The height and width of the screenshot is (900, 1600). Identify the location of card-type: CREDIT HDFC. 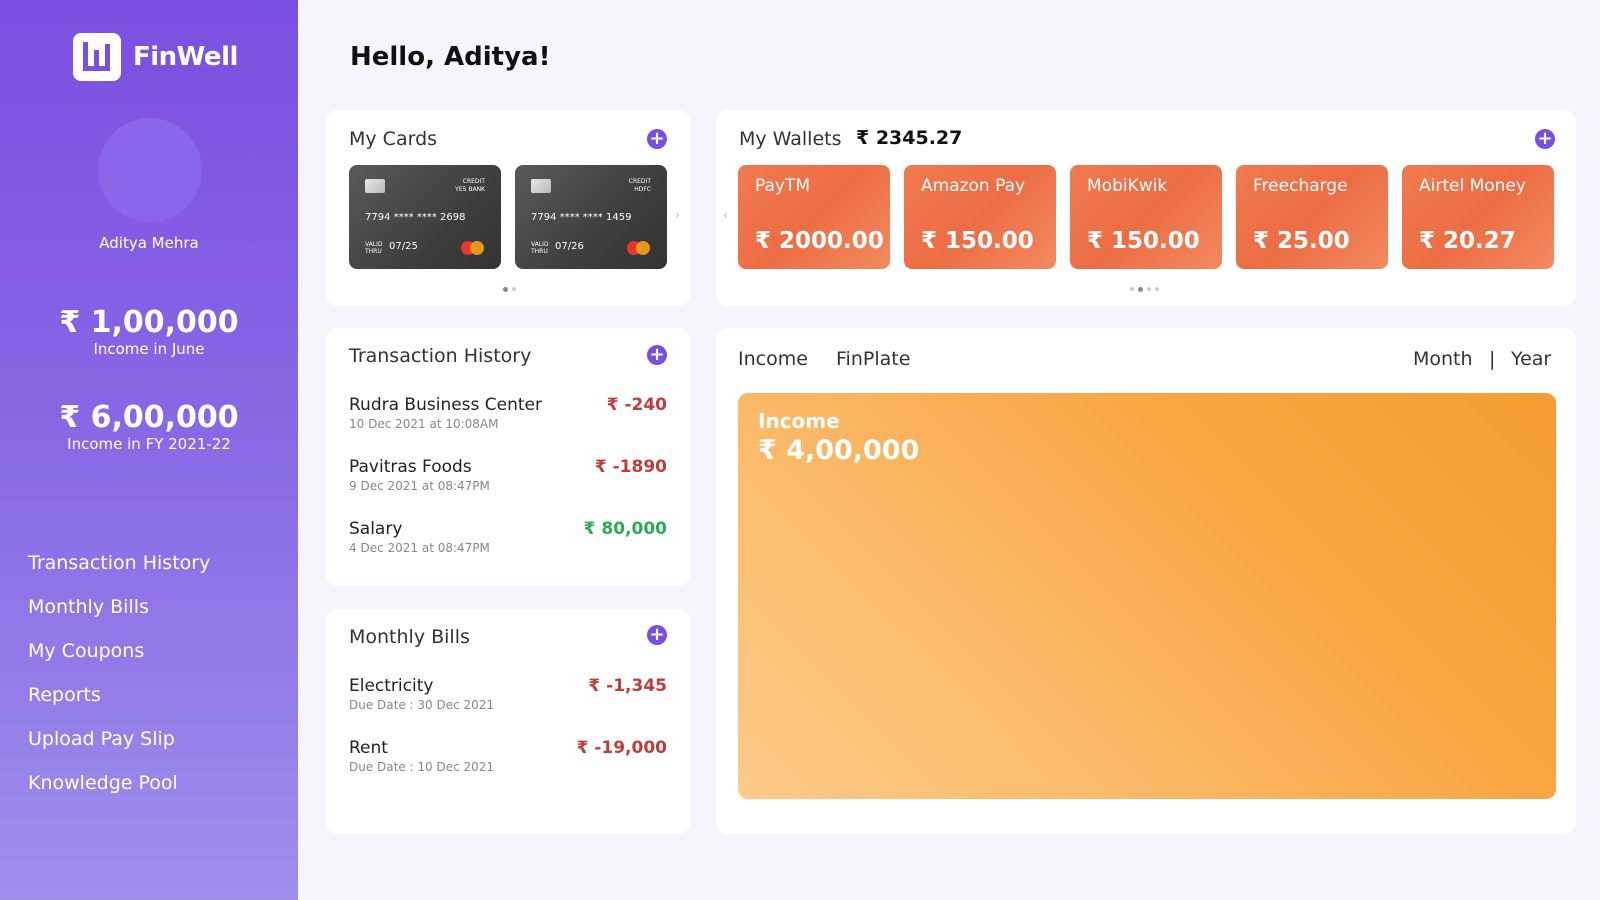
(640, 186).